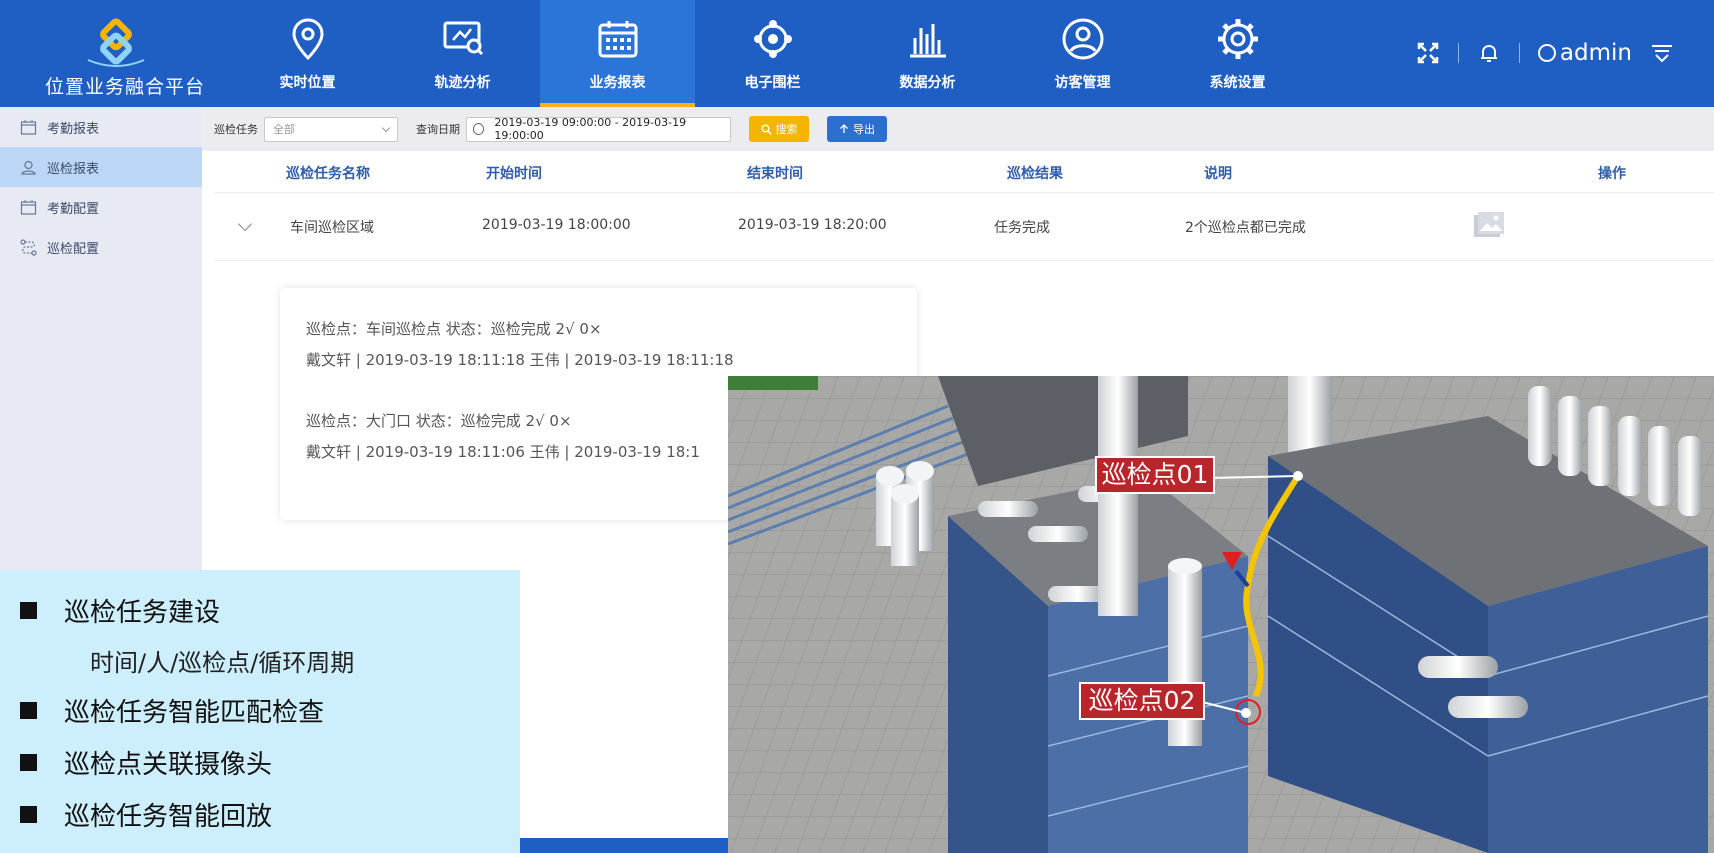  What do you see at coordinates (328, 173) in the screenshot?
I see `column-header: 巡检任务名称` at bounding box center [328, 173].